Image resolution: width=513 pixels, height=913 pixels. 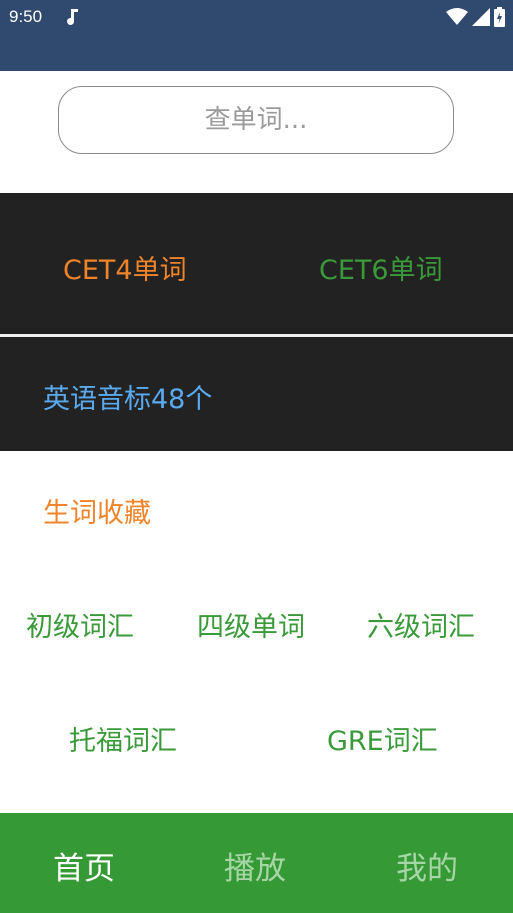 I want to click on battery-icon, so click(x=499, y=17).